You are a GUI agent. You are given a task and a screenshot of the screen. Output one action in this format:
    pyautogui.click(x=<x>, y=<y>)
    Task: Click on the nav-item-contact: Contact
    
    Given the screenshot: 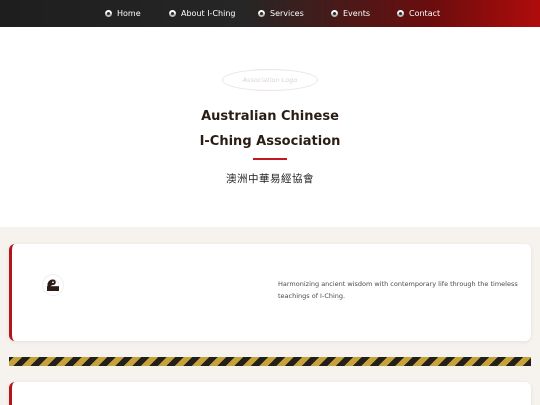 What is the action you would take?
    pyautogui.click(x=418, y=13)
    